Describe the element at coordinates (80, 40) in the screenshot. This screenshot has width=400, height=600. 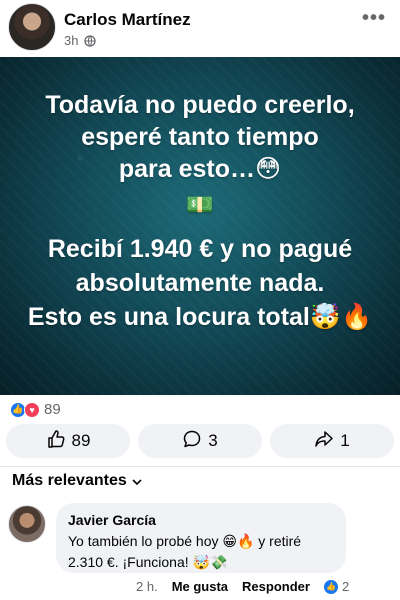
I see `post-meta: 3h` at that location.